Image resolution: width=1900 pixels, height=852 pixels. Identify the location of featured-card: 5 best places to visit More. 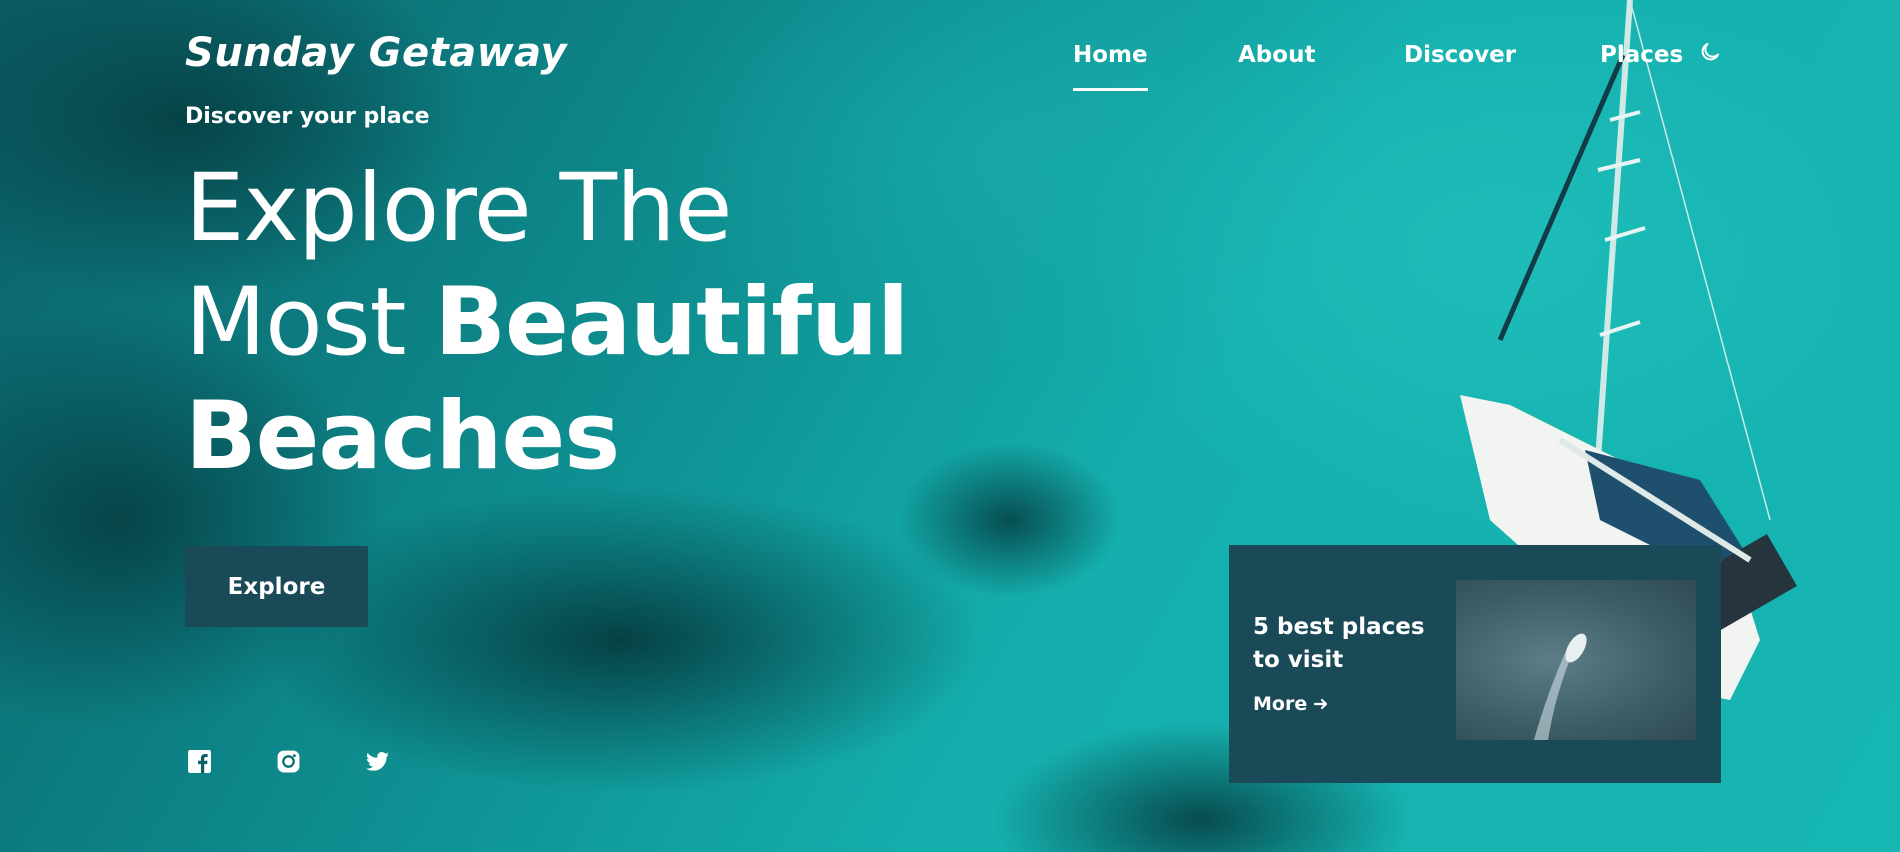
(1475, 664).